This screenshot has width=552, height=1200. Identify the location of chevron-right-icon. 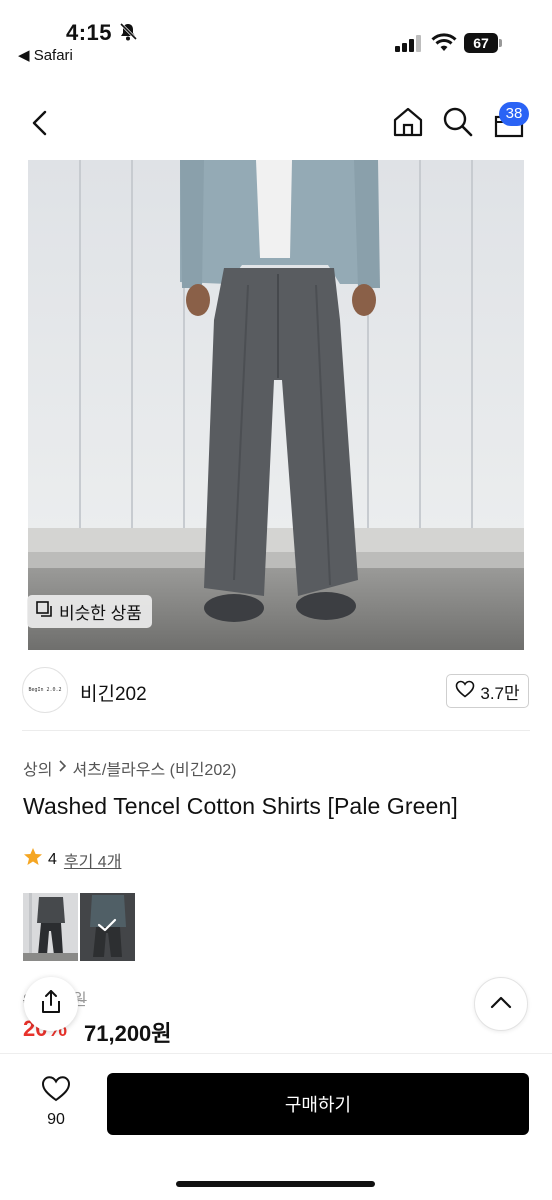
(62, 768).